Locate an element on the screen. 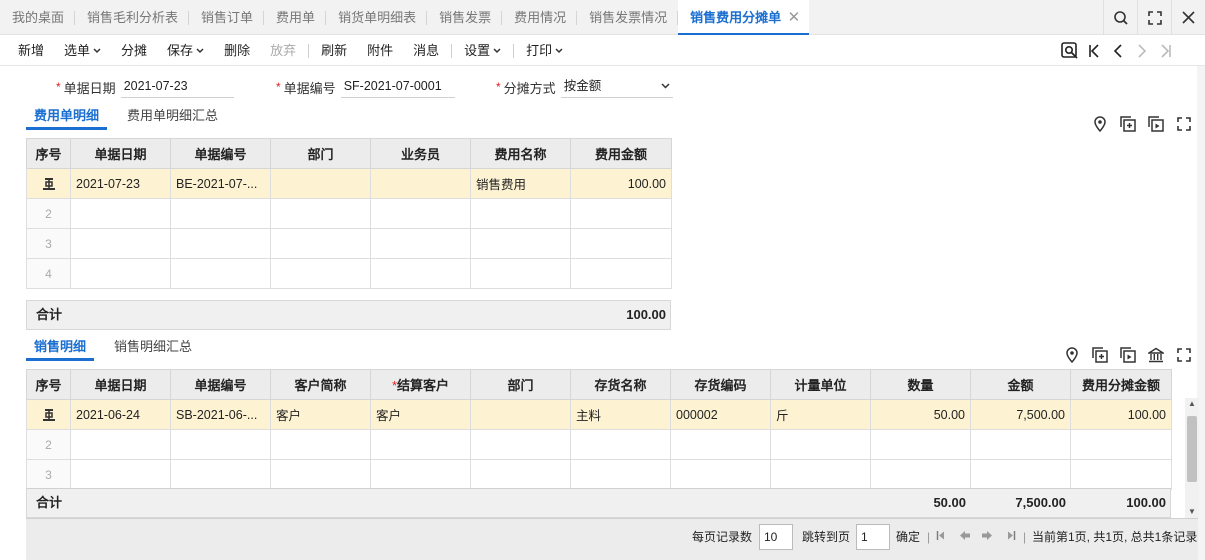 This screenshot has width=1205, height=560. table-cell: 2021-07-23 is located at coordinates (120, 183).